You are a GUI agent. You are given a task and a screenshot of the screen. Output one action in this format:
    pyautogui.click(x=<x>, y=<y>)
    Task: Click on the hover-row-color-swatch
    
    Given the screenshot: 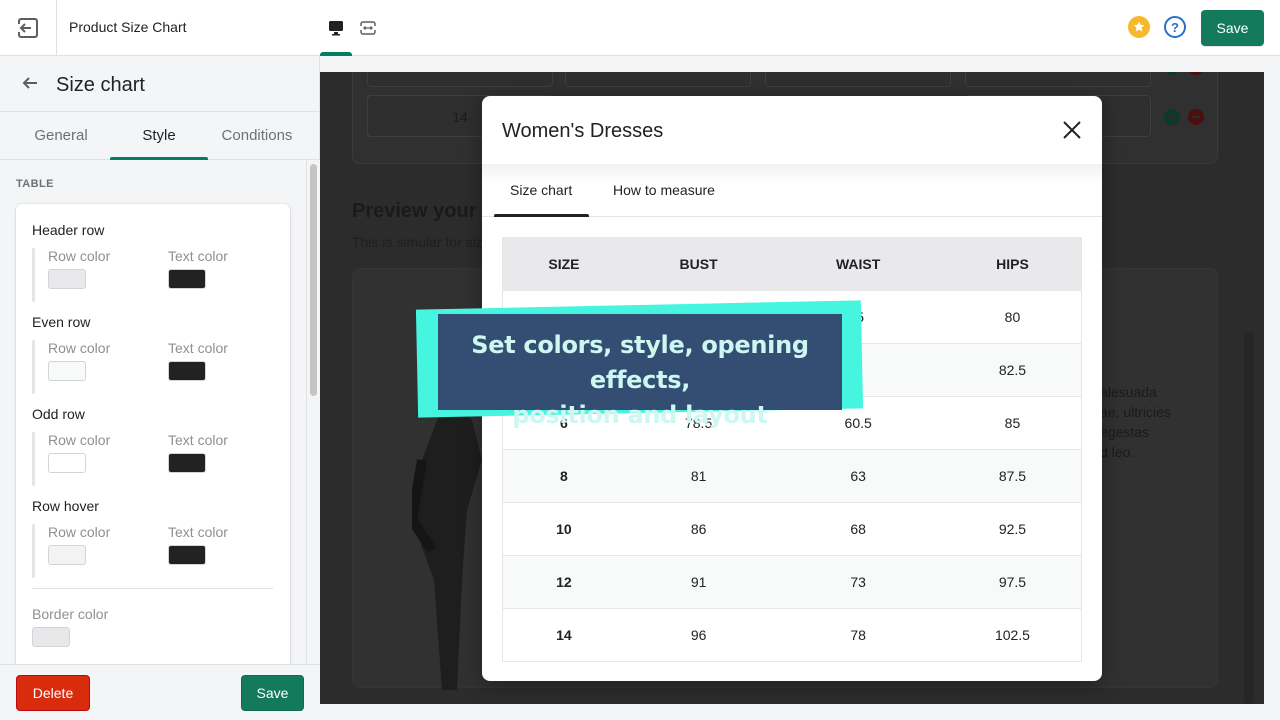 What is the action you would take?
    pyautogui.click(x=67, y=555)
    